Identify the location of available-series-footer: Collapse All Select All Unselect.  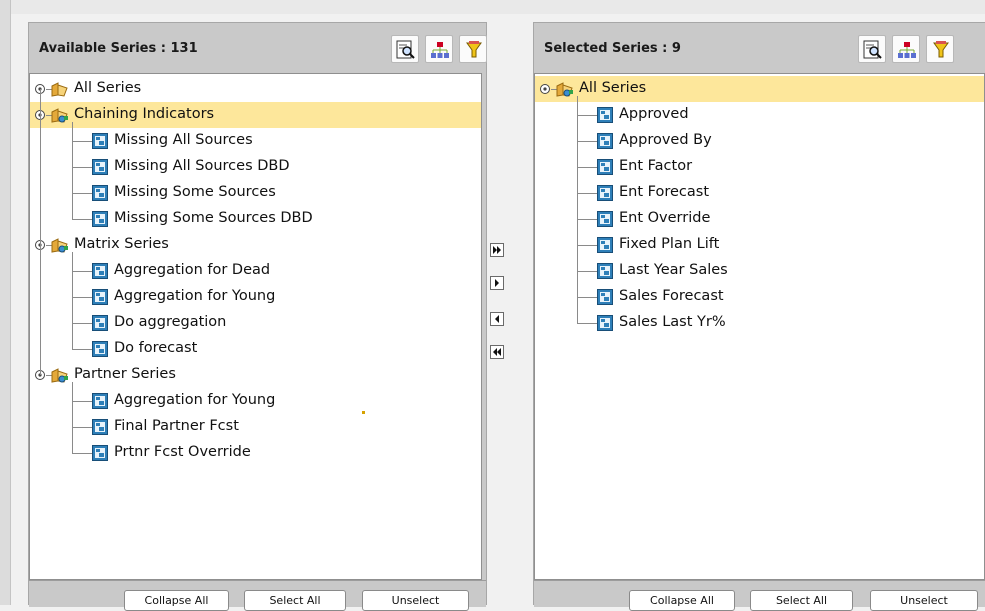
(257, 595).